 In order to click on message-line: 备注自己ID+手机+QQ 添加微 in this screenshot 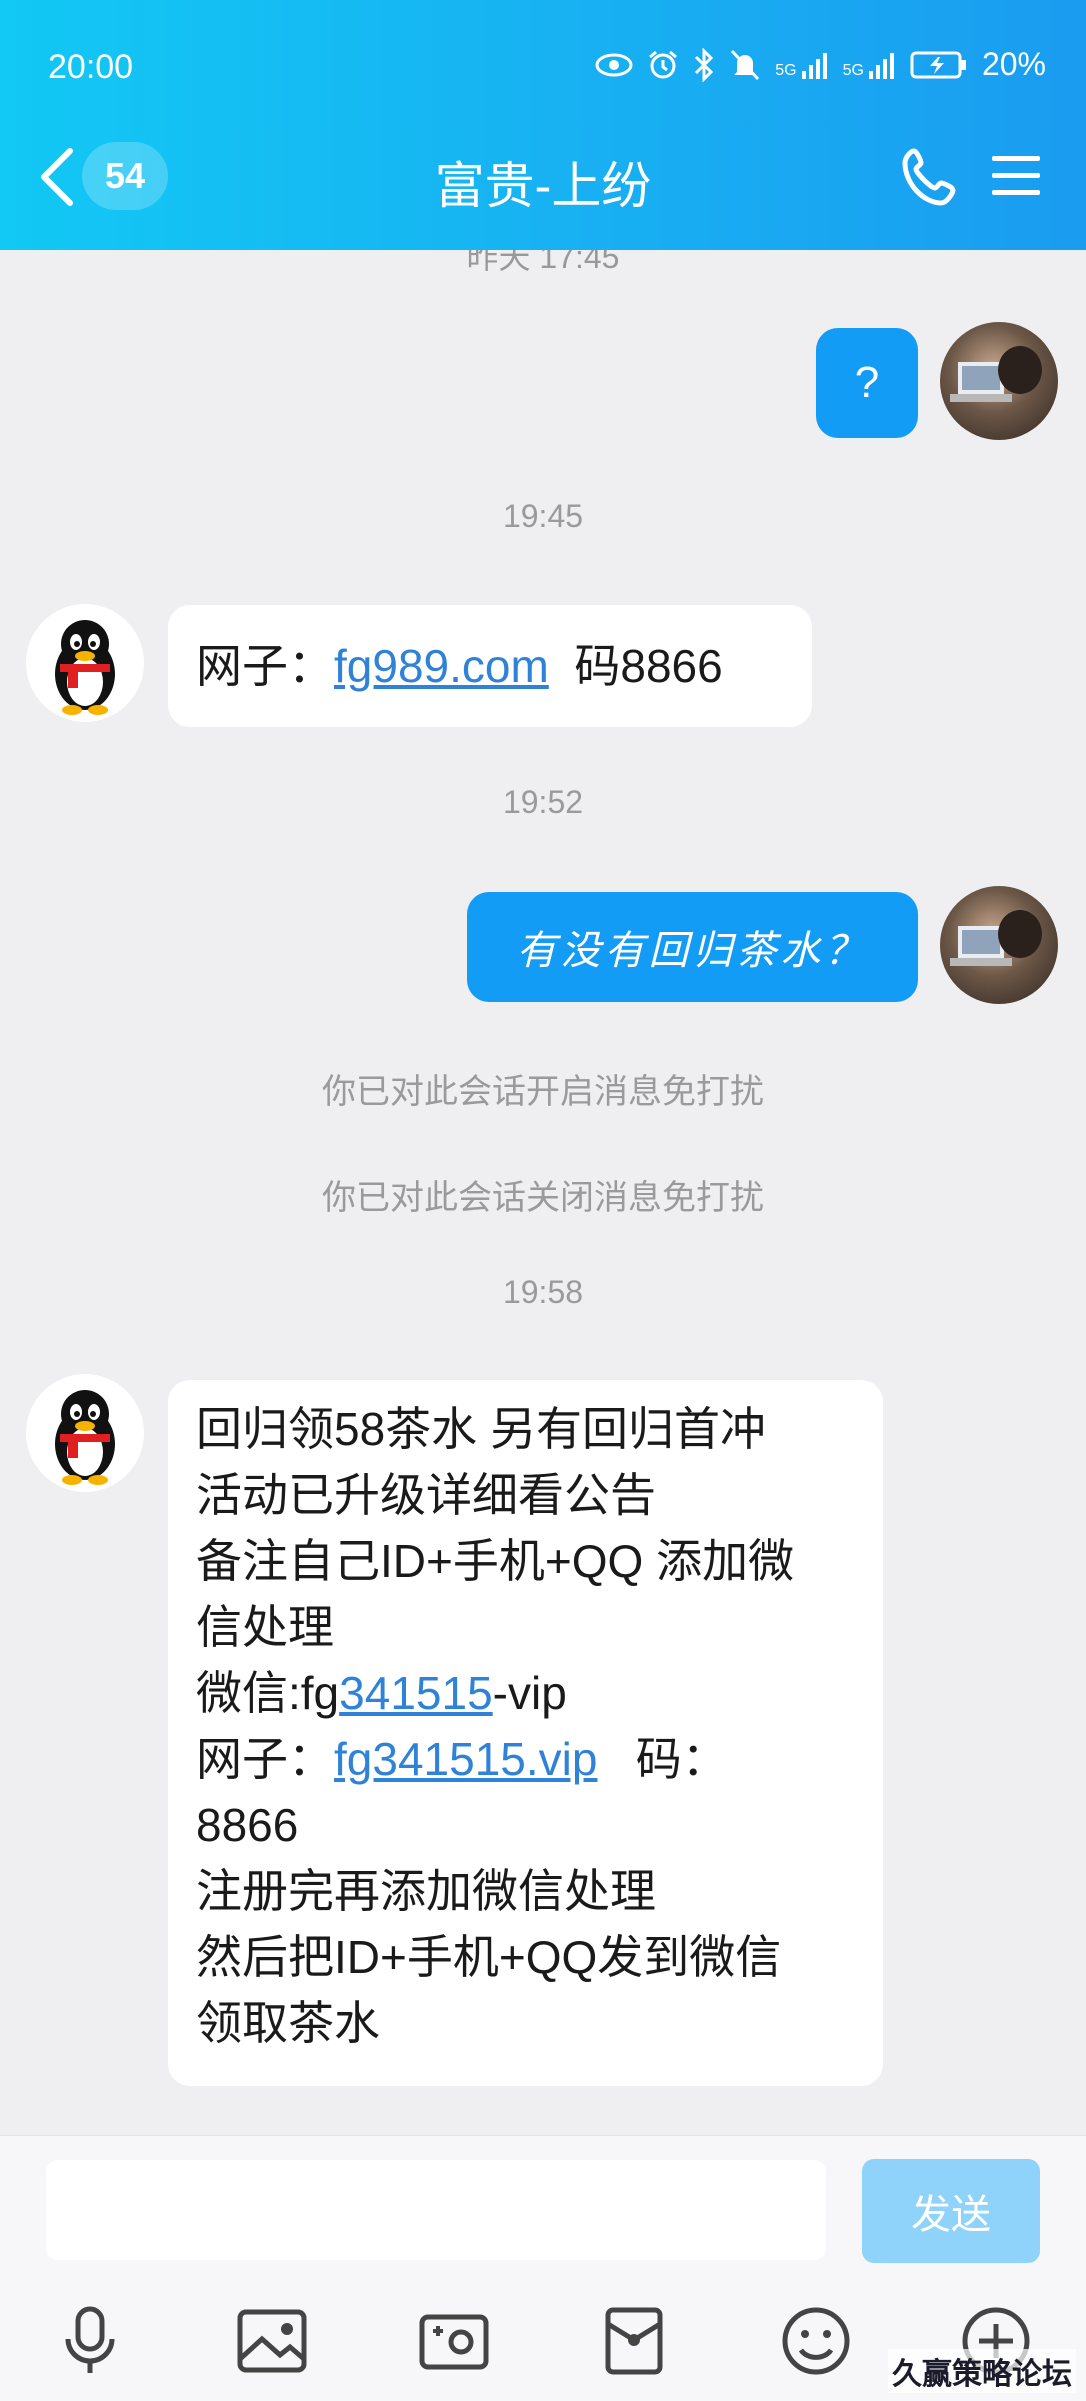, I will do `click(495, 1561)`.